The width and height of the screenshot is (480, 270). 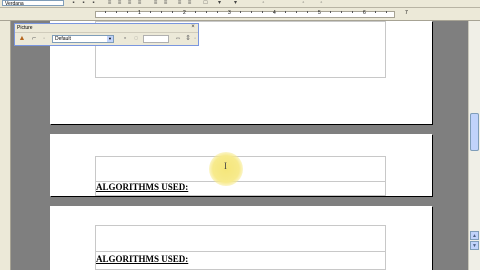 What do you see at coordinates (184, 13) in the screenshot?
I see `ruler-number: 2` at bounding box center [184, 13].